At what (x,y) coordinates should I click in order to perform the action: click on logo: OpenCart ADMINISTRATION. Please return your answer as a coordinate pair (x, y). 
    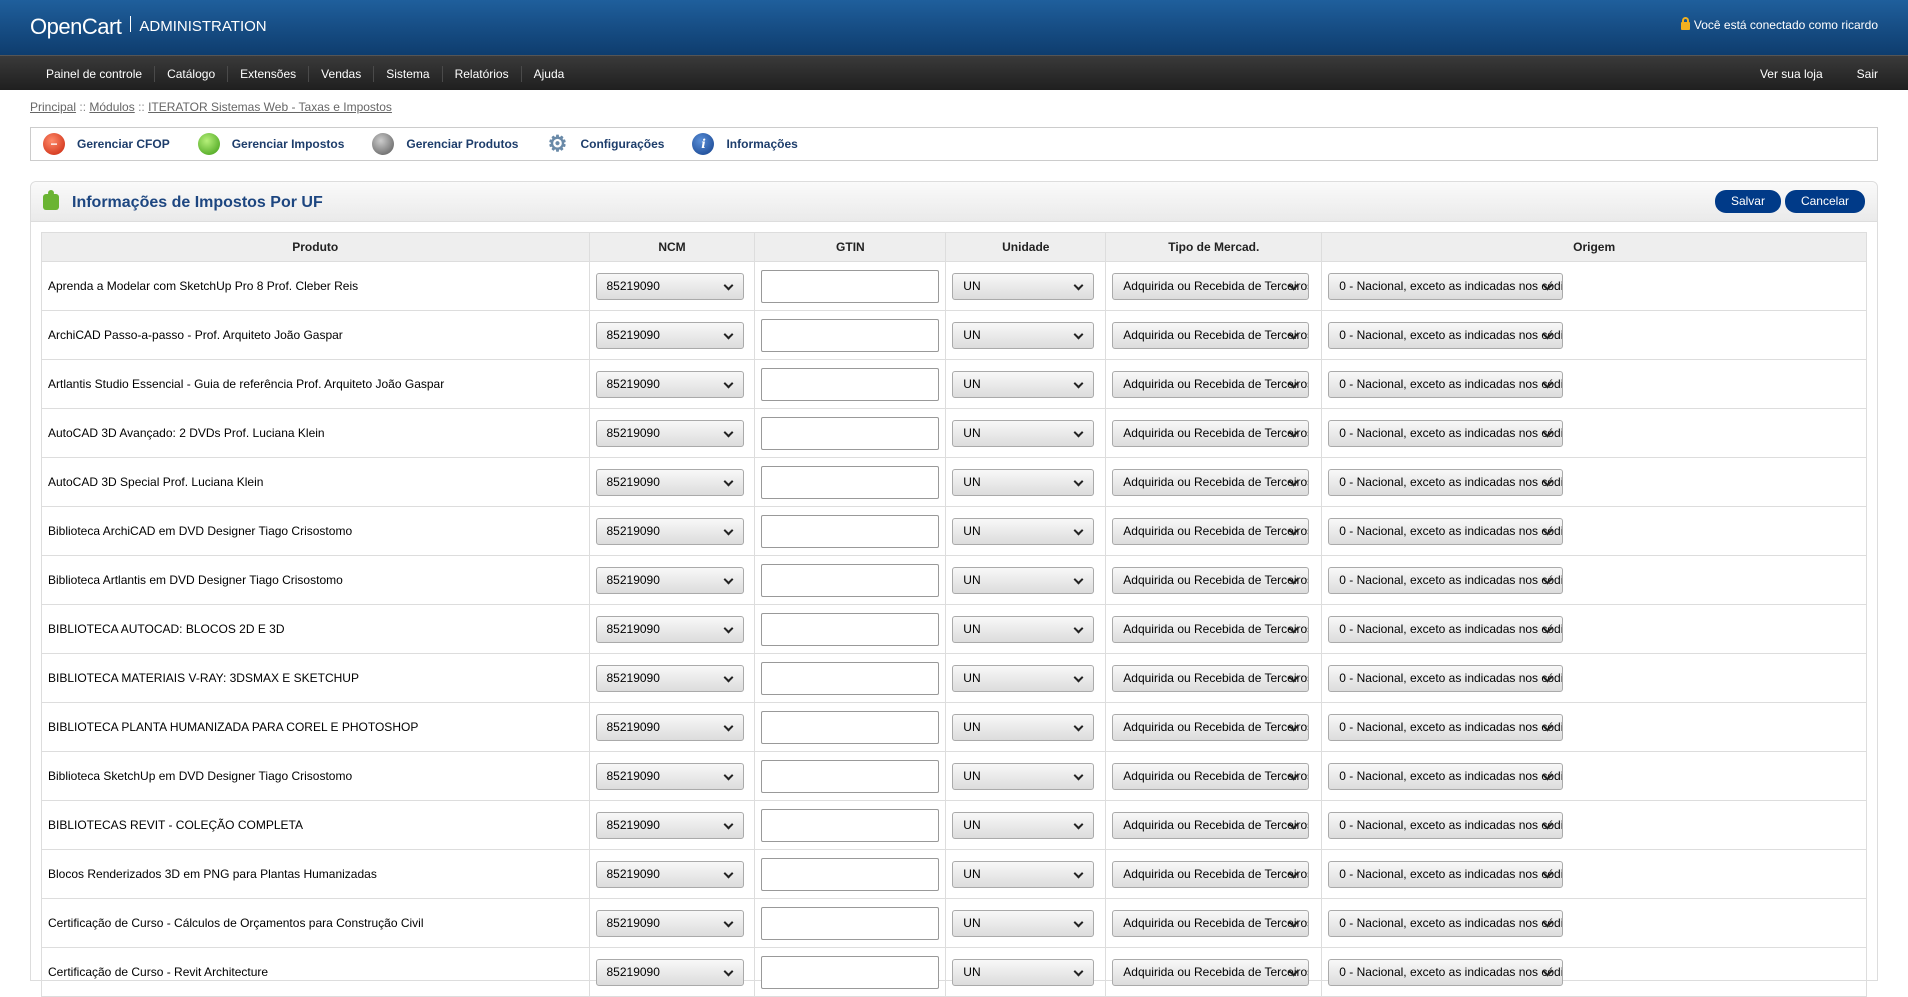
    Looking at the image, I should click on (148, 27).